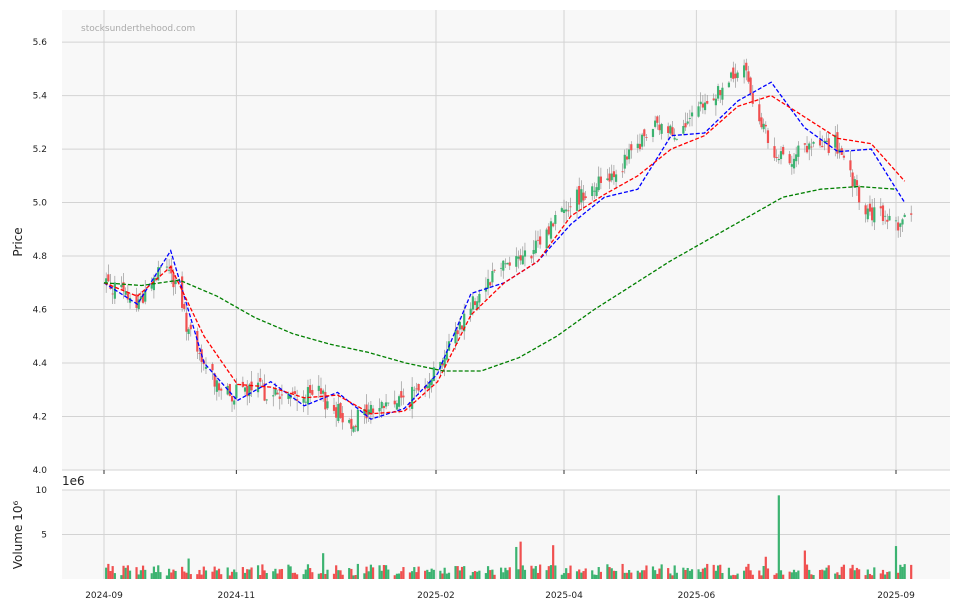 Image resolution: width=959 pixels, height=611 pixels. What do you see at coordinates (40, 150) in the screenshot?
I see `price-y-tick-label: 5.2` at bounding box center [40, 150].